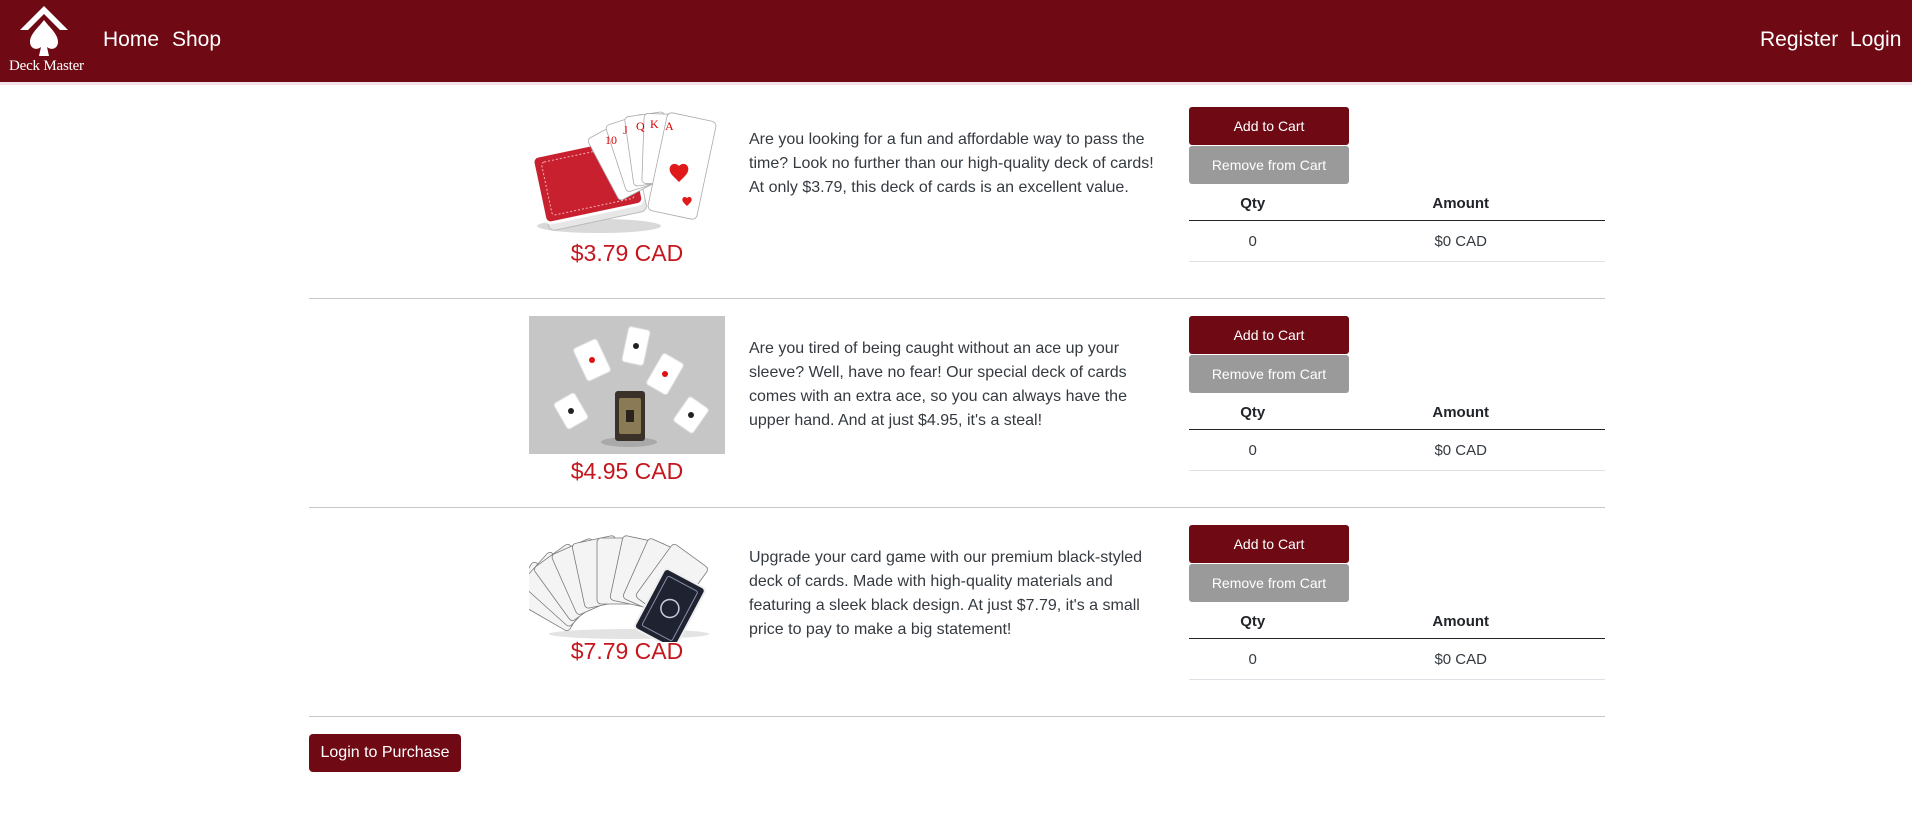 The width and height of the screenshot is (1912, 840). I want to click on deck-master-logo: Deck Master, so click(45, 40).